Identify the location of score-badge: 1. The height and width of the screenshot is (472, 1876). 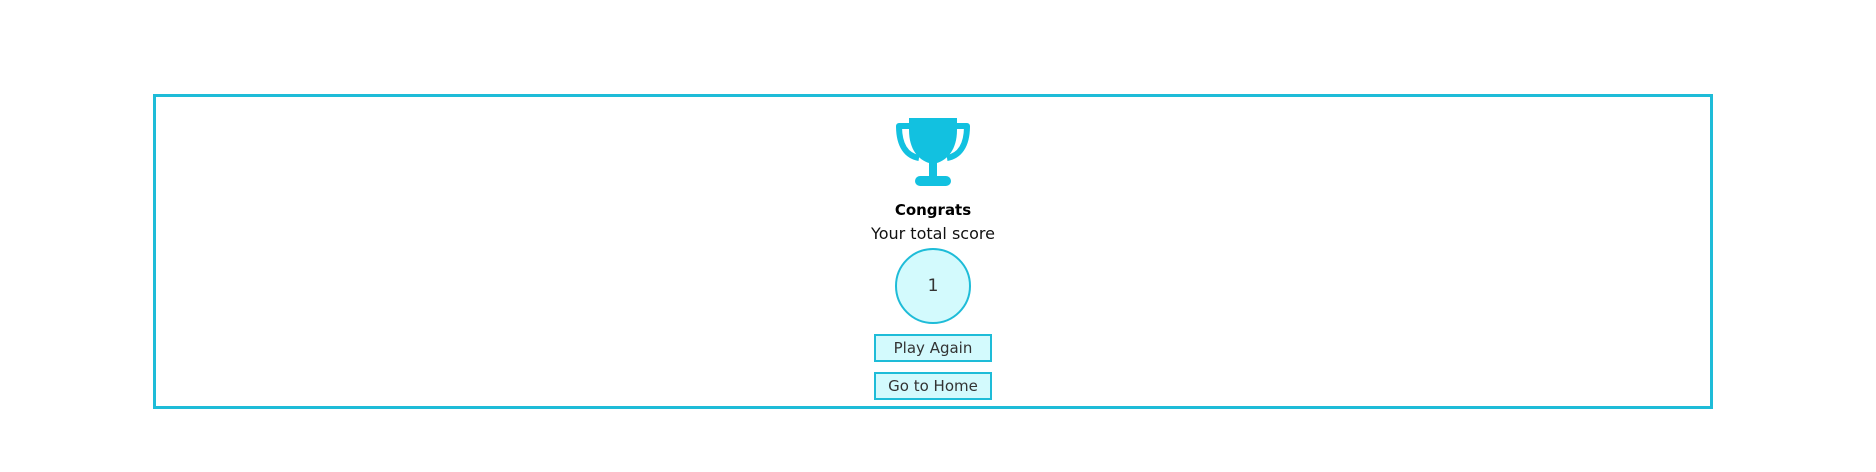
(933, 286).